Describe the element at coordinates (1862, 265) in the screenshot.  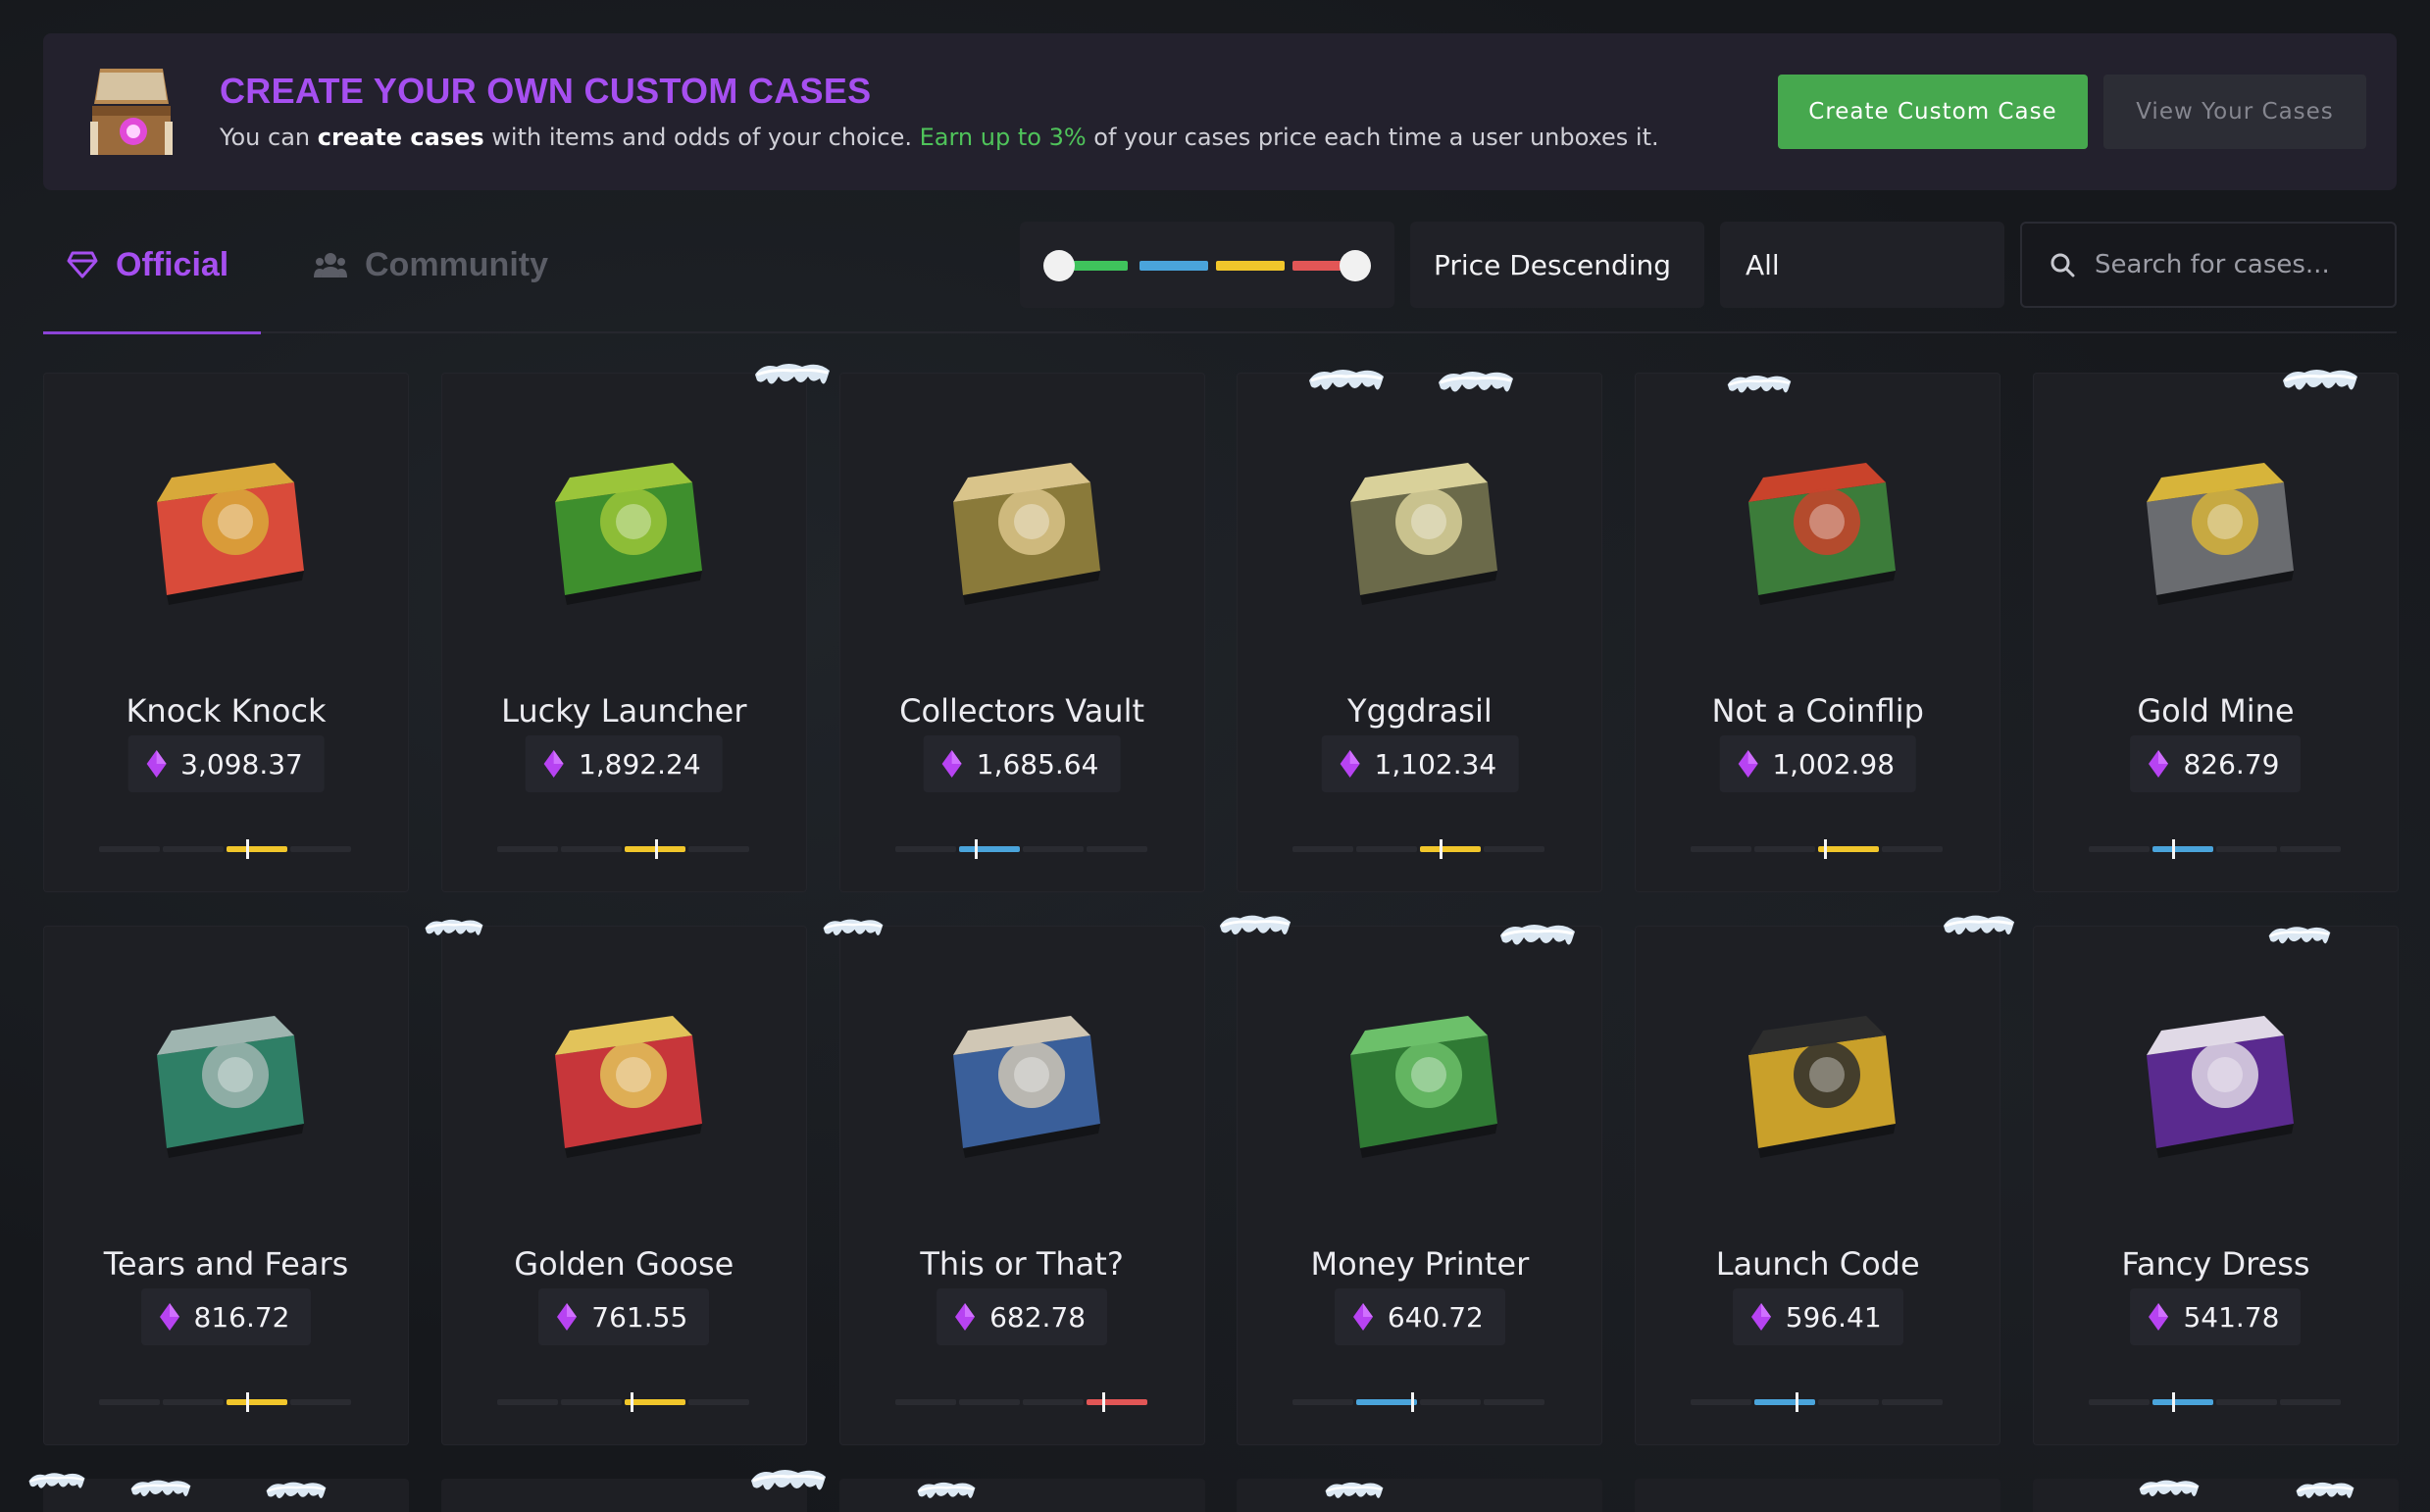
I see `category-select: All` at that location.